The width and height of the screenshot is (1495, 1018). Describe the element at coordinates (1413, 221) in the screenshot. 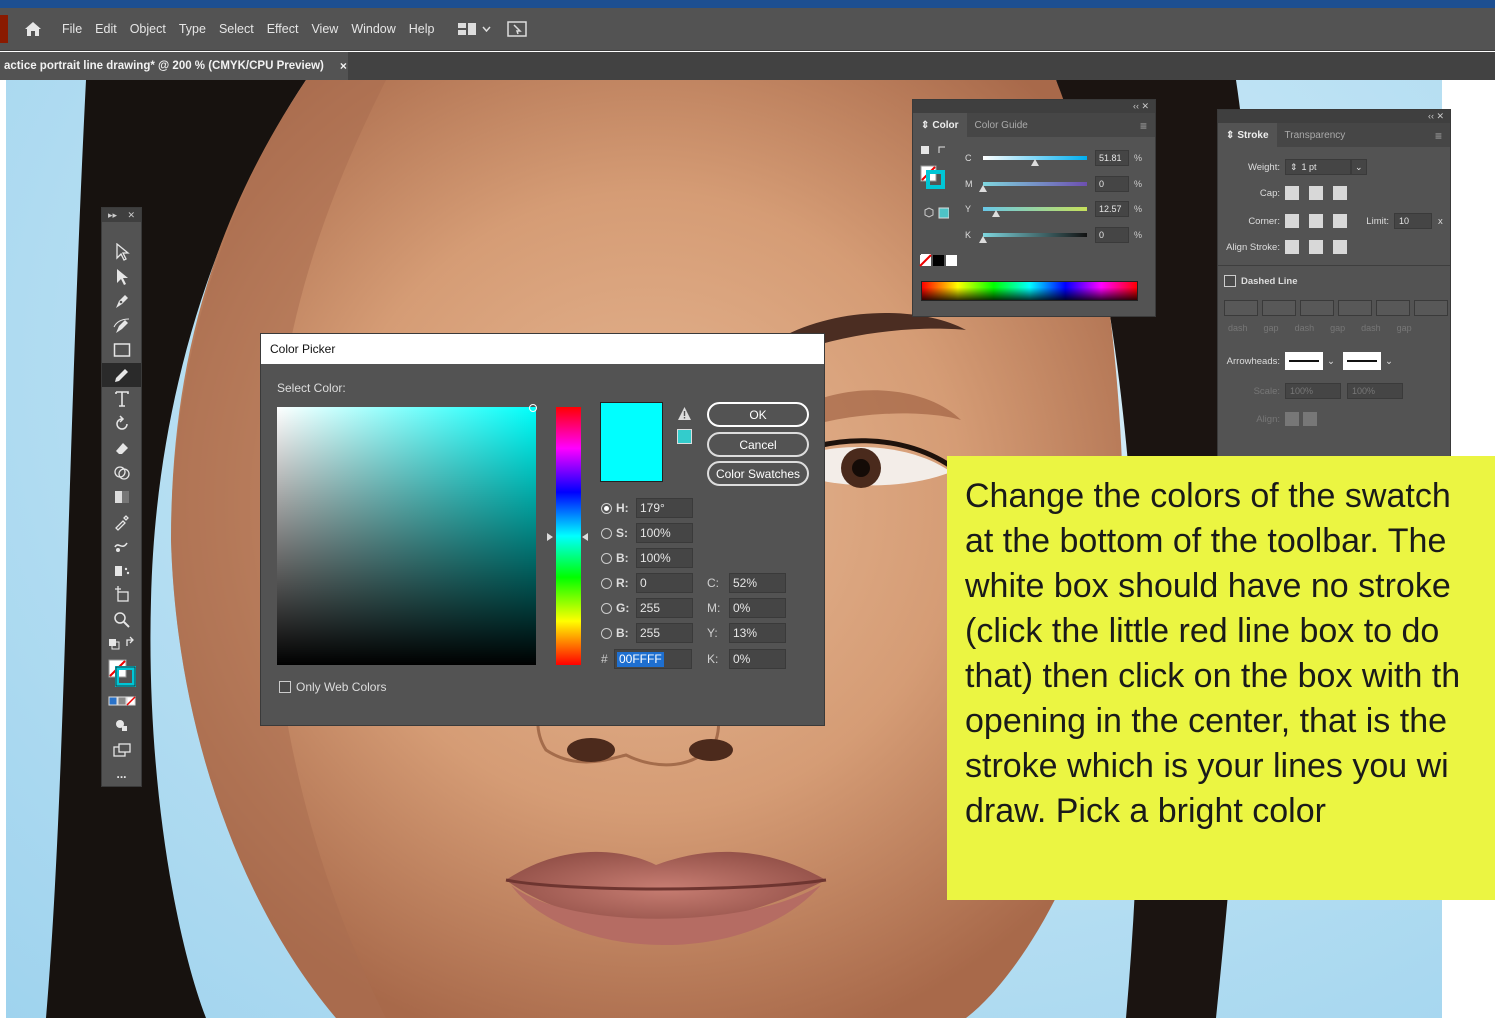

I see `limit-input: 10` at that location.